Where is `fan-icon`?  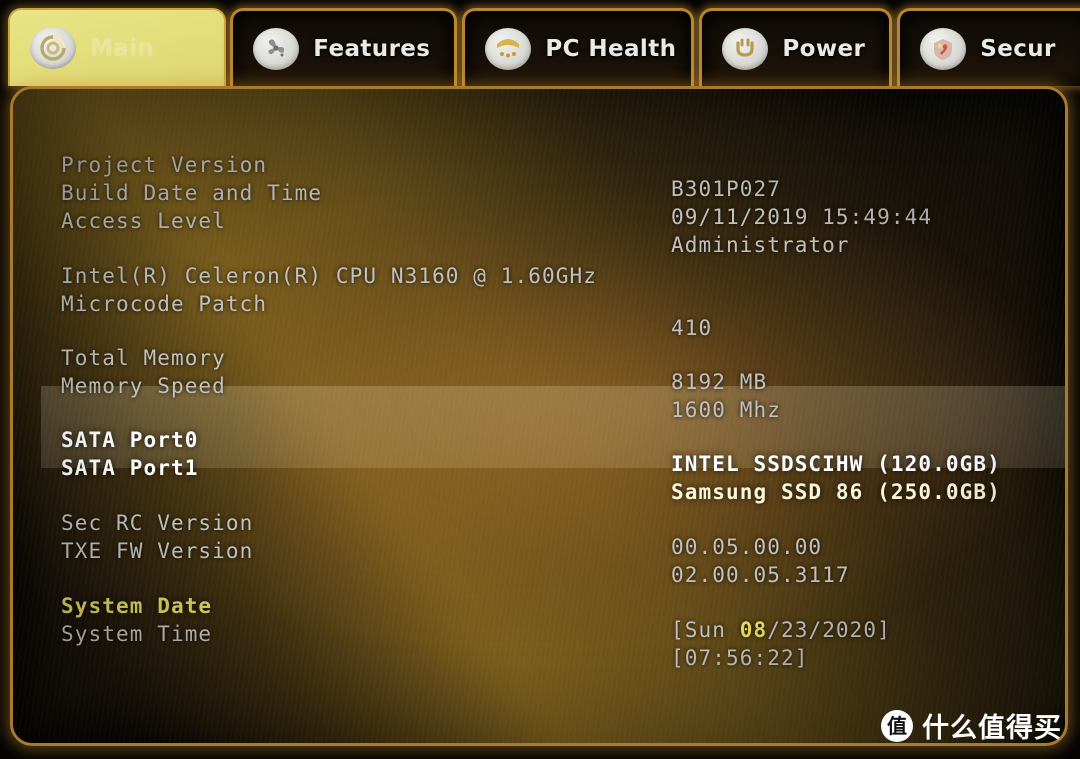 fan-icon is located at coordinates (276, 48).